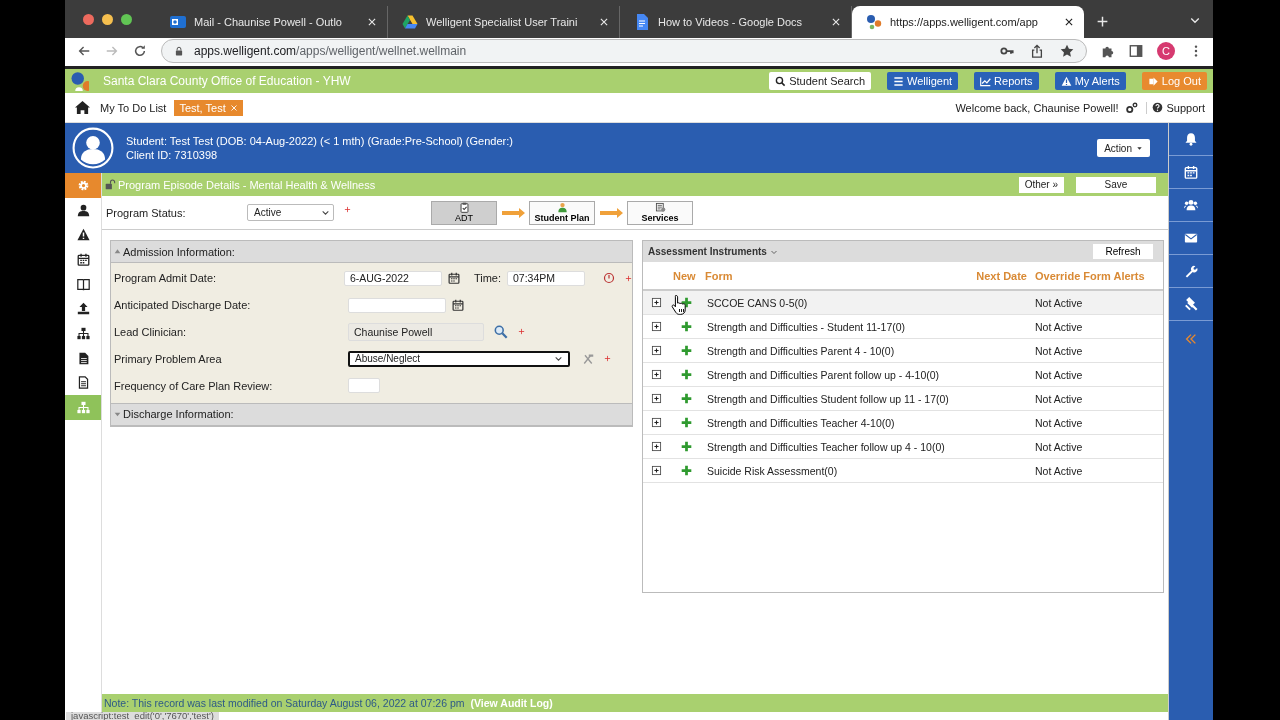 The height and width of the screenshot is (720, 1280). Describe the element at coordinates (1102, 21) in the screenshot. I see `new-tab-icon` at that location.